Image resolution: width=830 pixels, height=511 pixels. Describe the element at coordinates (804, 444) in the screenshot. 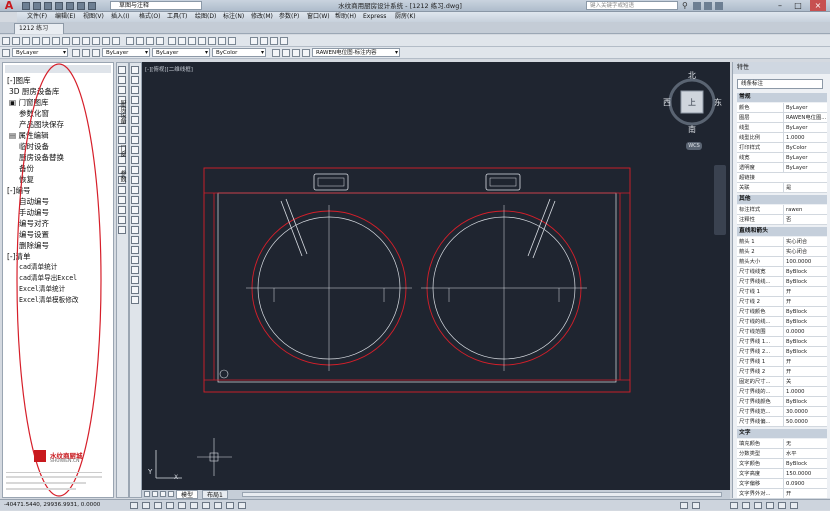

I see `props-value: 无` at that location.